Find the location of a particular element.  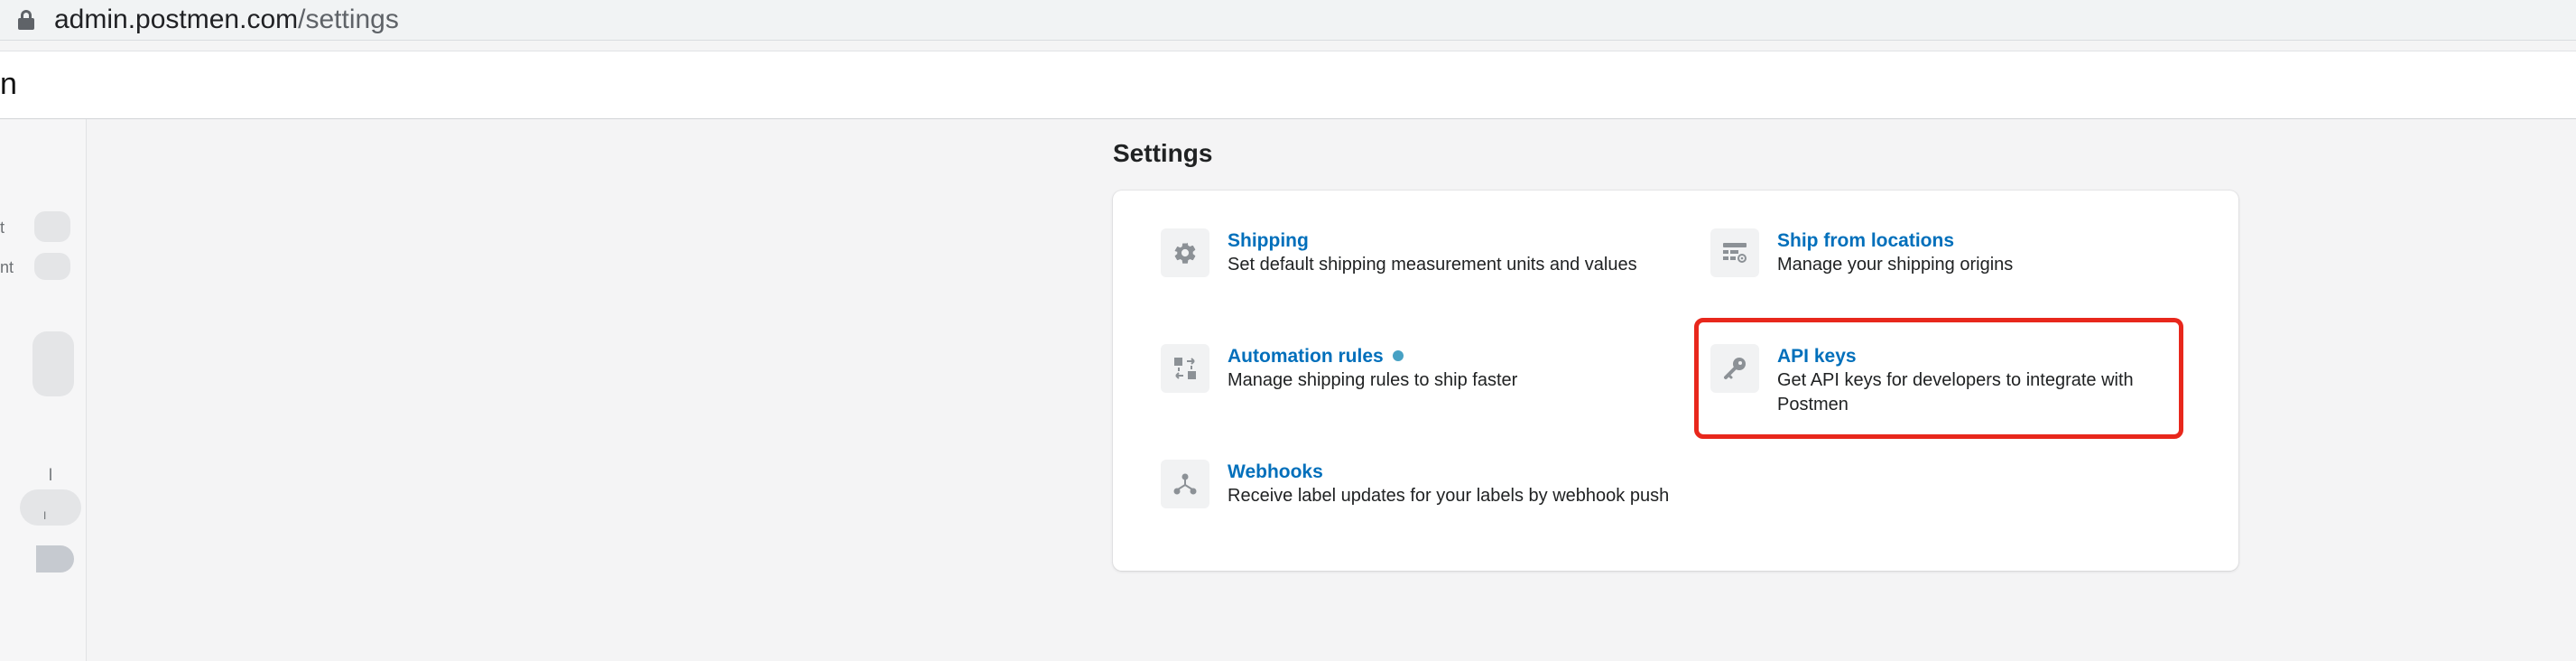

sidebar-label-fragment: t is located at coordinates (2, 228).